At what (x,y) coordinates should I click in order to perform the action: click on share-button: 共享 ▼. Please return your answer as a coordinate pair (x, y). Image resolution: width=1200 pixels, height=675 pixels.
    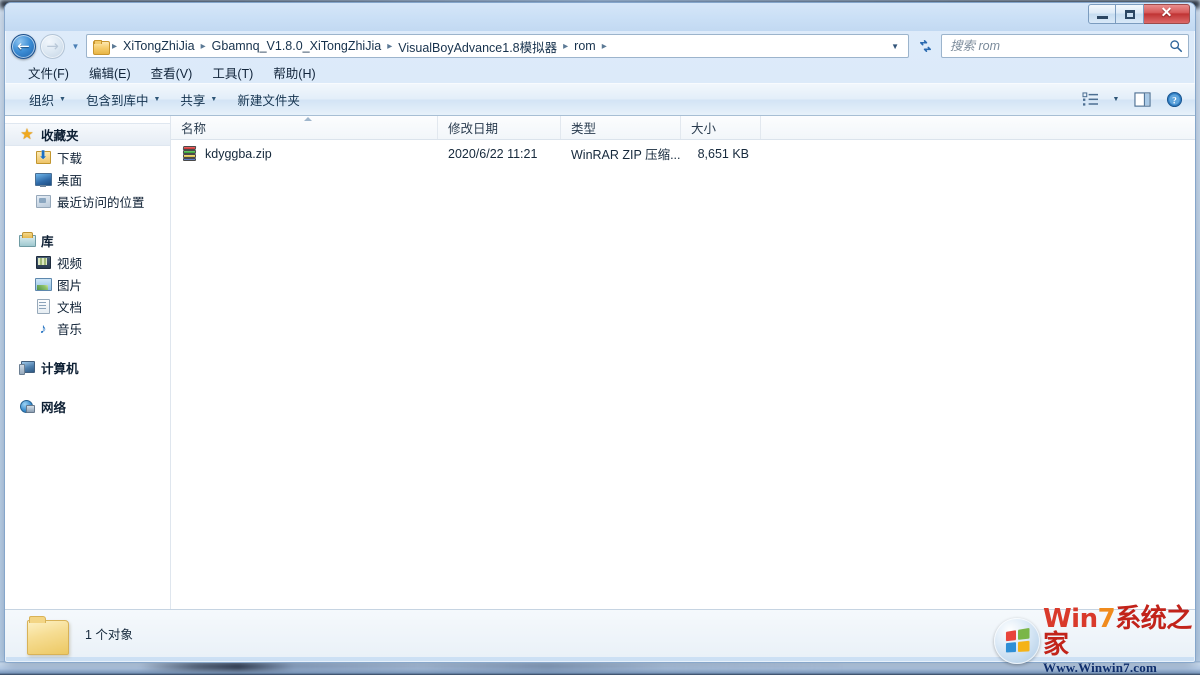
    Looking at the image, I should click on (198, 99).